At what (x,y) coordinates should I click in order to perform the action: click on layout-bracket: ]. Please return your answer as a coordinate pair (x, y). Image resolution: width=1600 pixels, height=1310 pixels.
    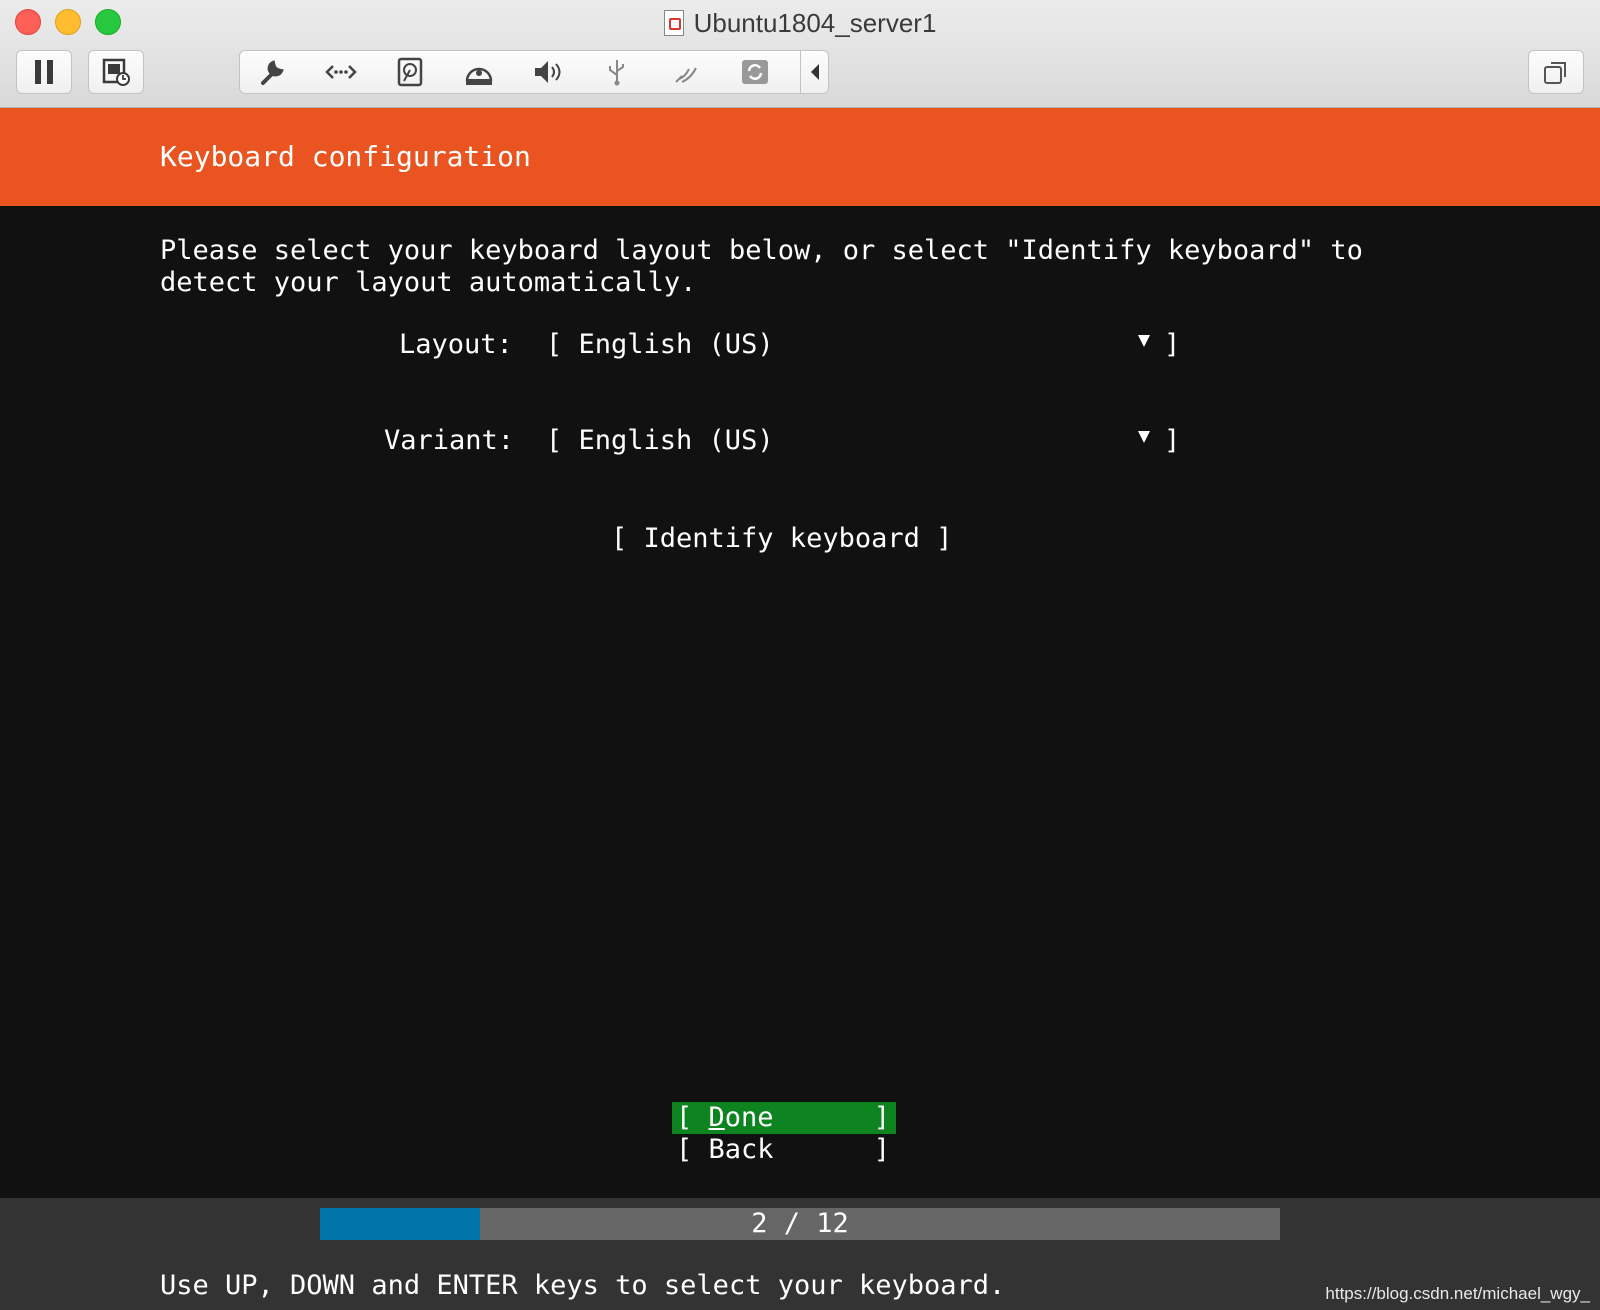
    Looking at the image, I should click on (1172, 344).